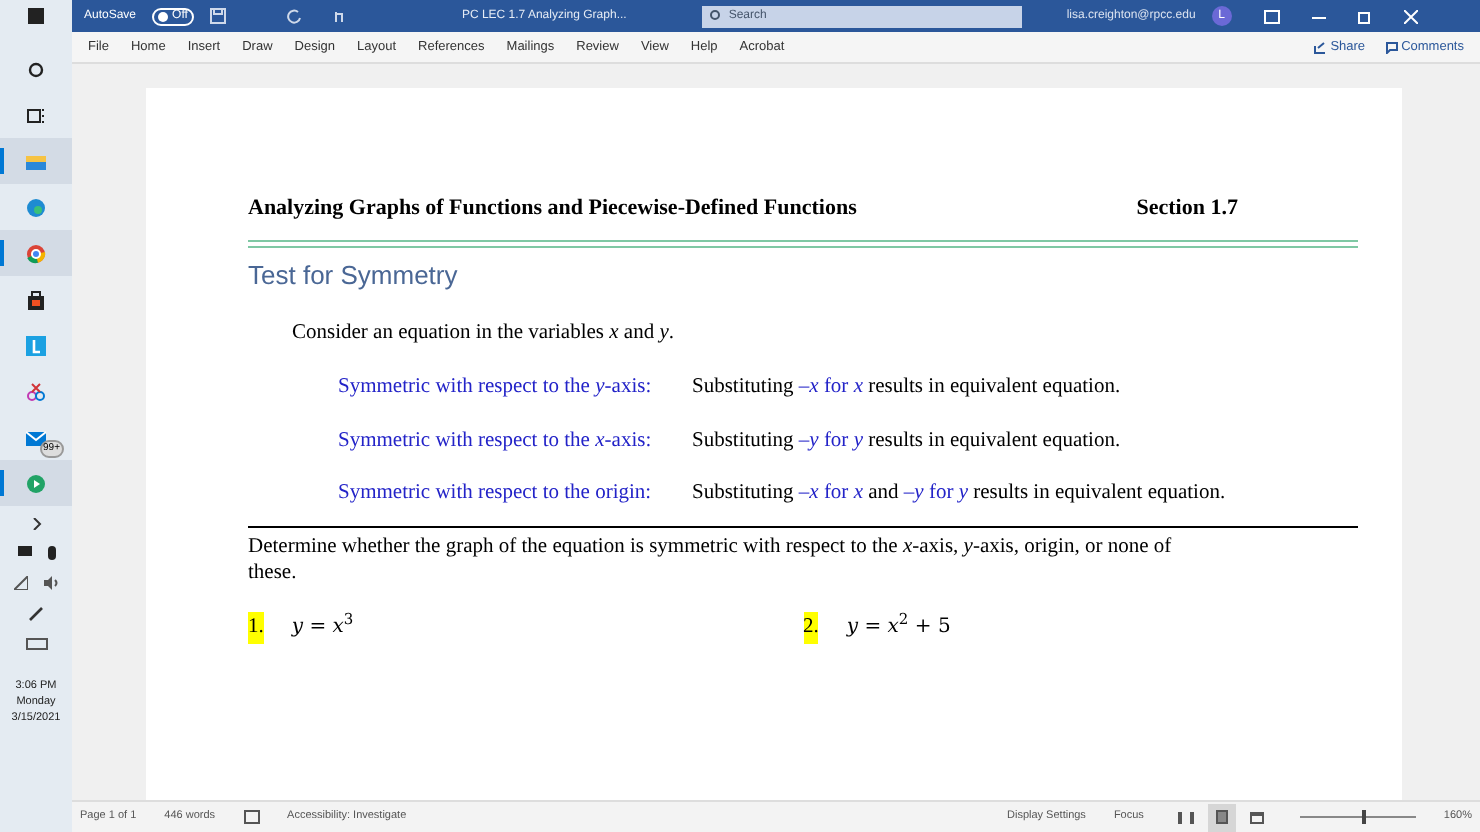 Image resolution: width=1480 pixels, height=832 pixels. Describe the element at coordinates (711, 560) in the screenshot. I see `instructions-text: Determine whether the graph of the equation is symmetric with respect to the x-axis, y-axis, origin, or none of these.` at that location.